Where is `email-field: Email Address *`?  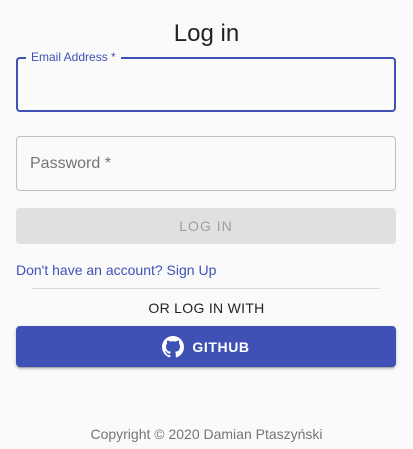
email-field: Email Address * is located at coordinates (206, 81).